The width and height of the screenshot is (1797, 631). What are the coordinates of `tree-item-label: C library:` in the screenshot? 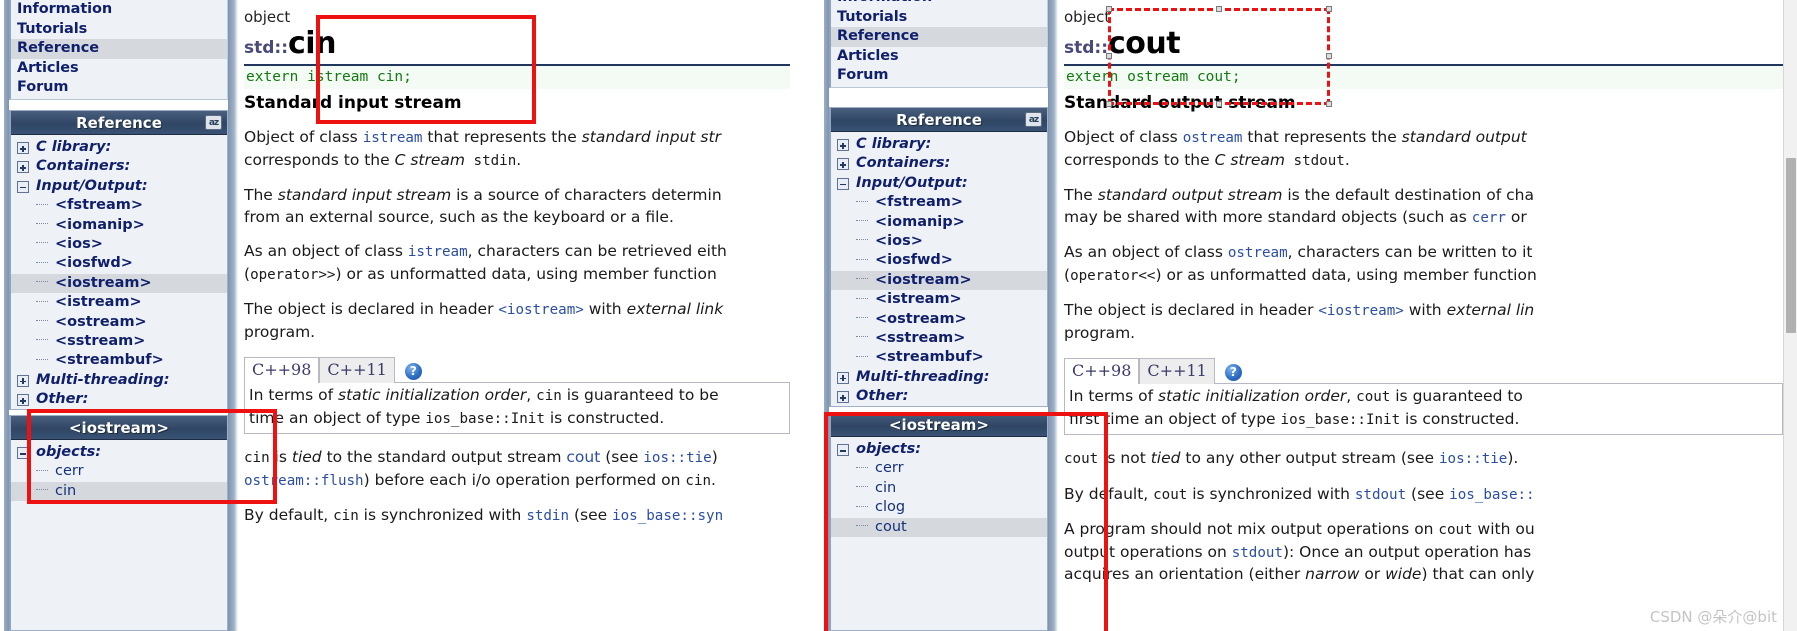 It's located at (894, 144).